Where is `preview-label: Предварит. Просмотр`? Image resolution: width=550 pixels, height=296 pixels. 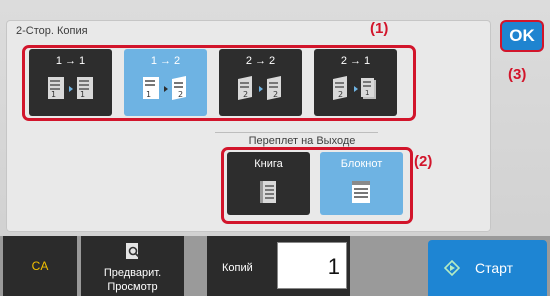 preview-label: Предварит. Просмотр is located at coordinates (132, 280).